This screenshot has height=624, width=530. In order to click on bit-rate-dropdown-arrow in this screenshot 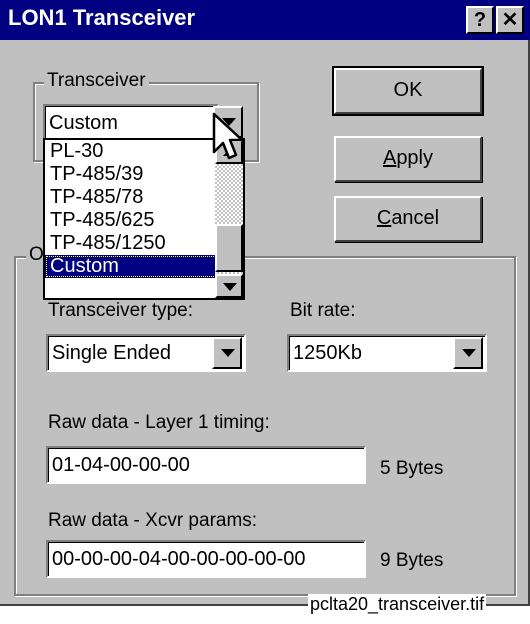, I will do `click(468, 353)`.